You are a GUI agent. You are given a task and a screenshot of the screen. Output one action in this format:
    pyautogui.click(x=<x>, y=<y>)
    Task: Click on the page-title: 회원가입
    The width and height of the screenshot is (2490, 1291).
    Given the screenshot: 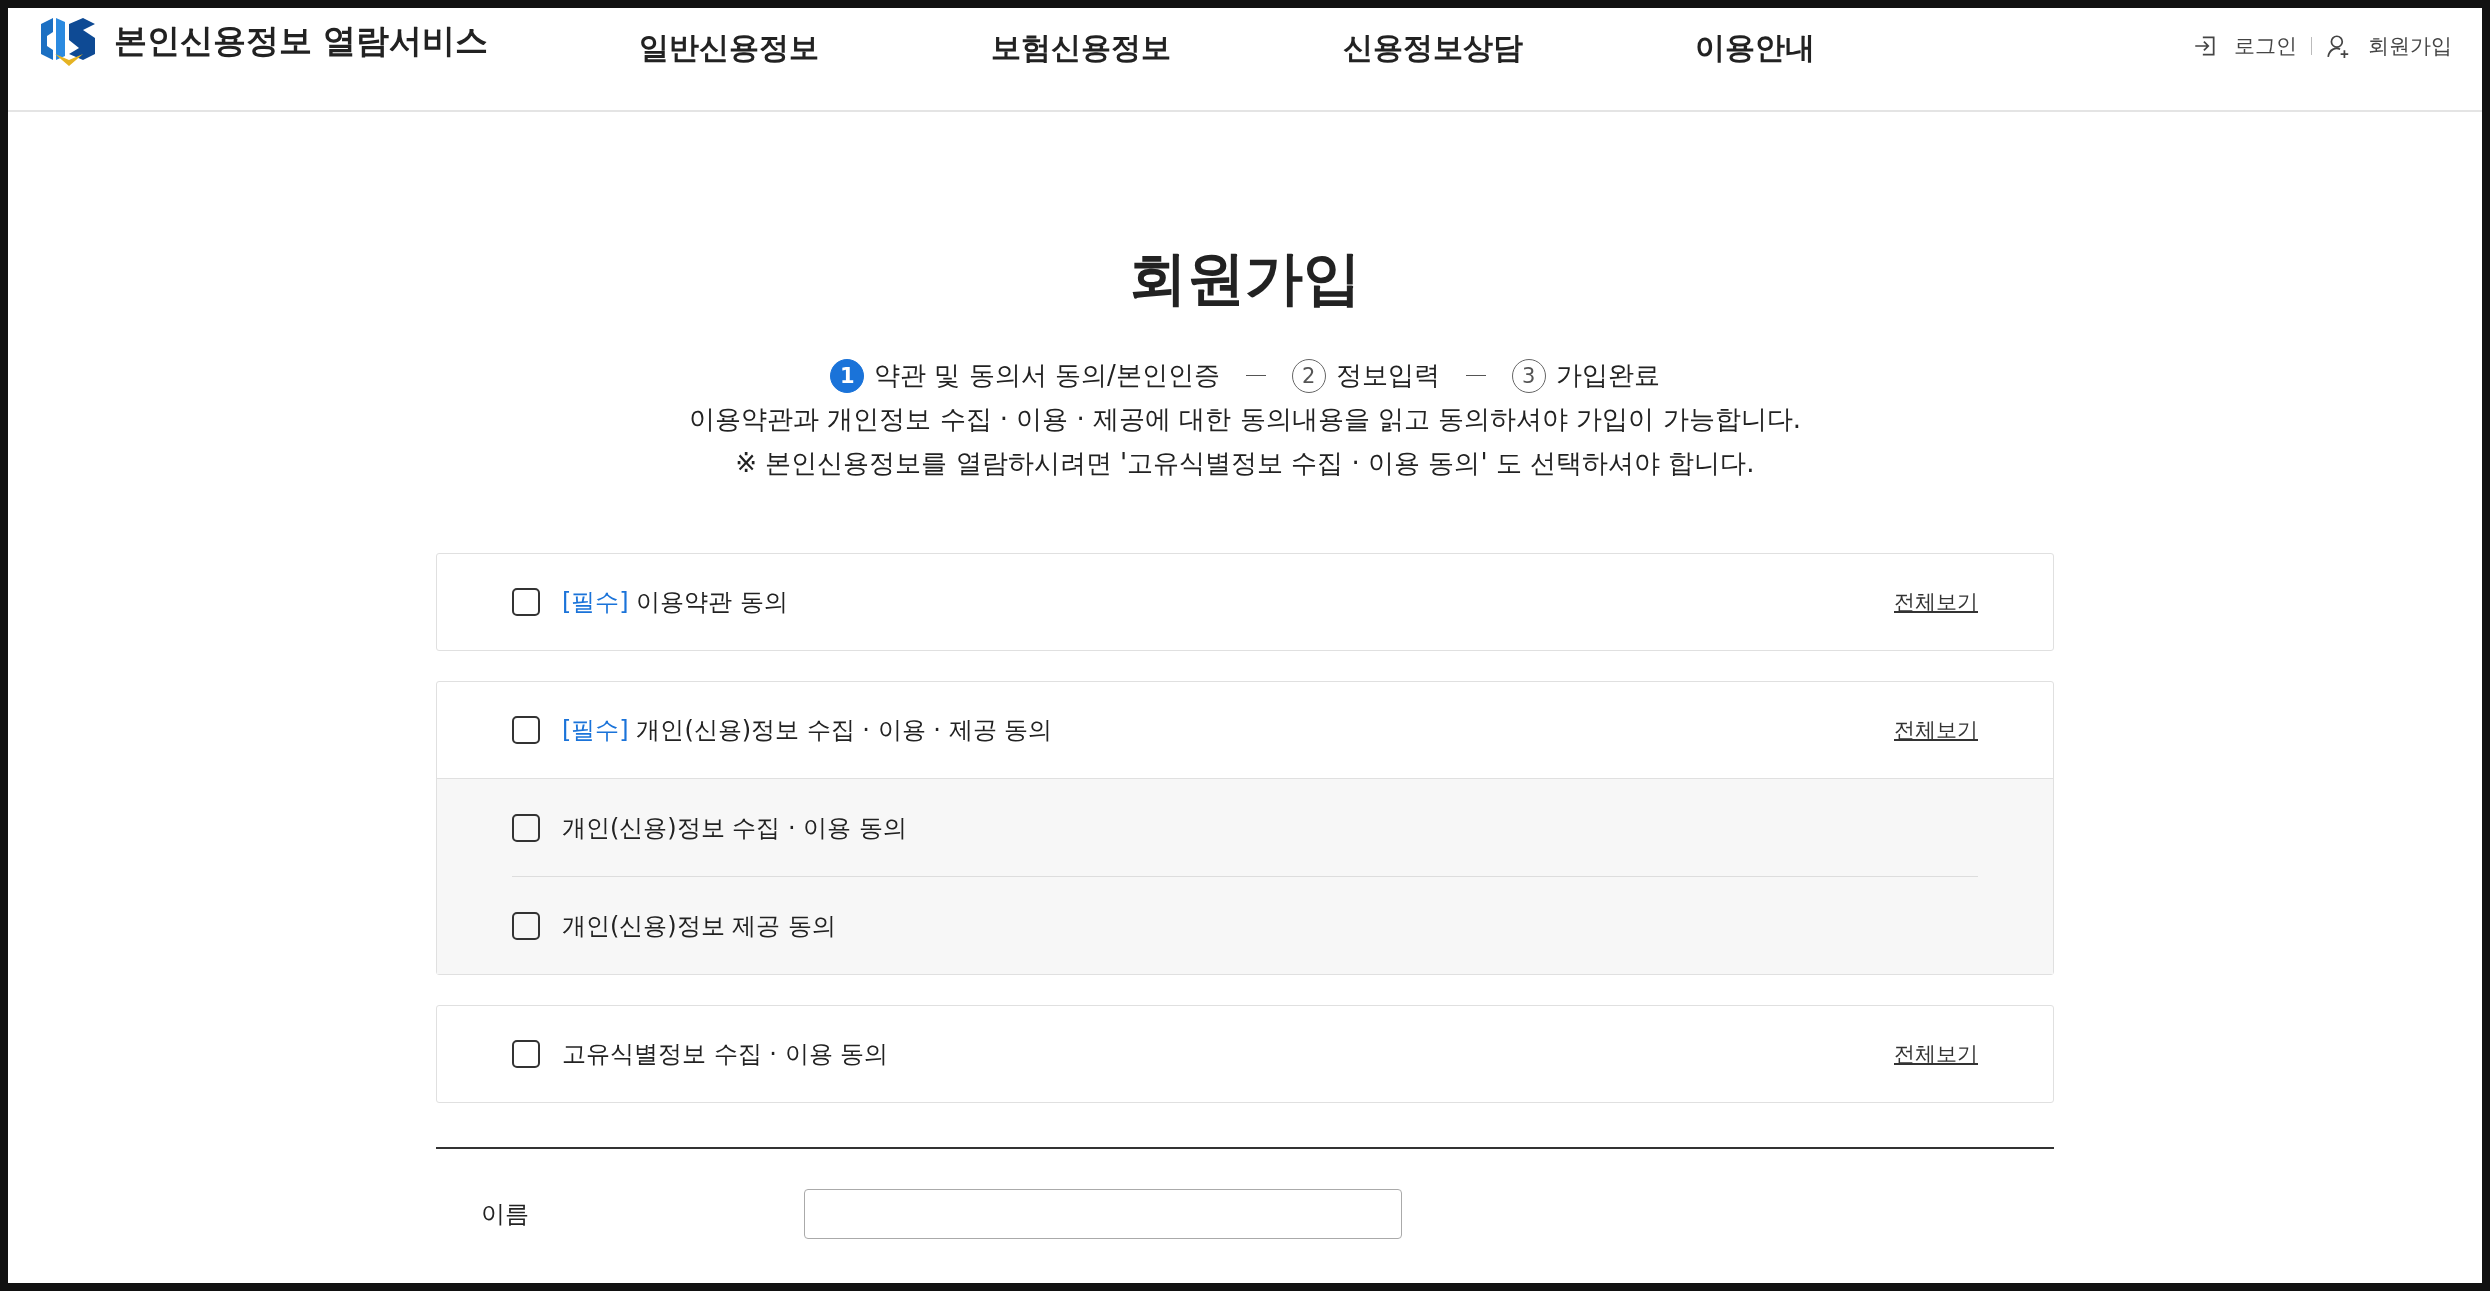 What is the action you would take?
    pyautogui.click(x=1245, y=278)
    